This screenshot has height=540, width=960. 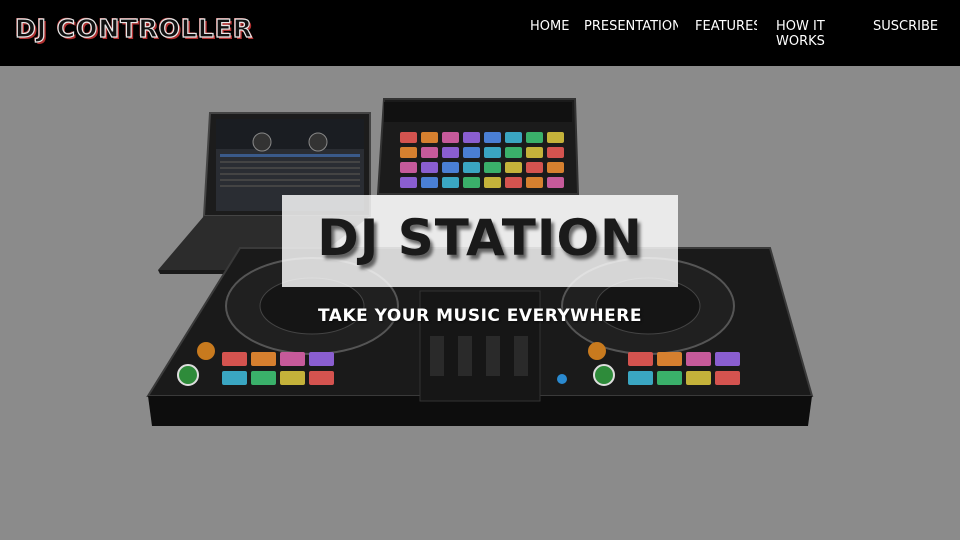 I want to click on pad-controller-illustration, so click(x=478, y=146).